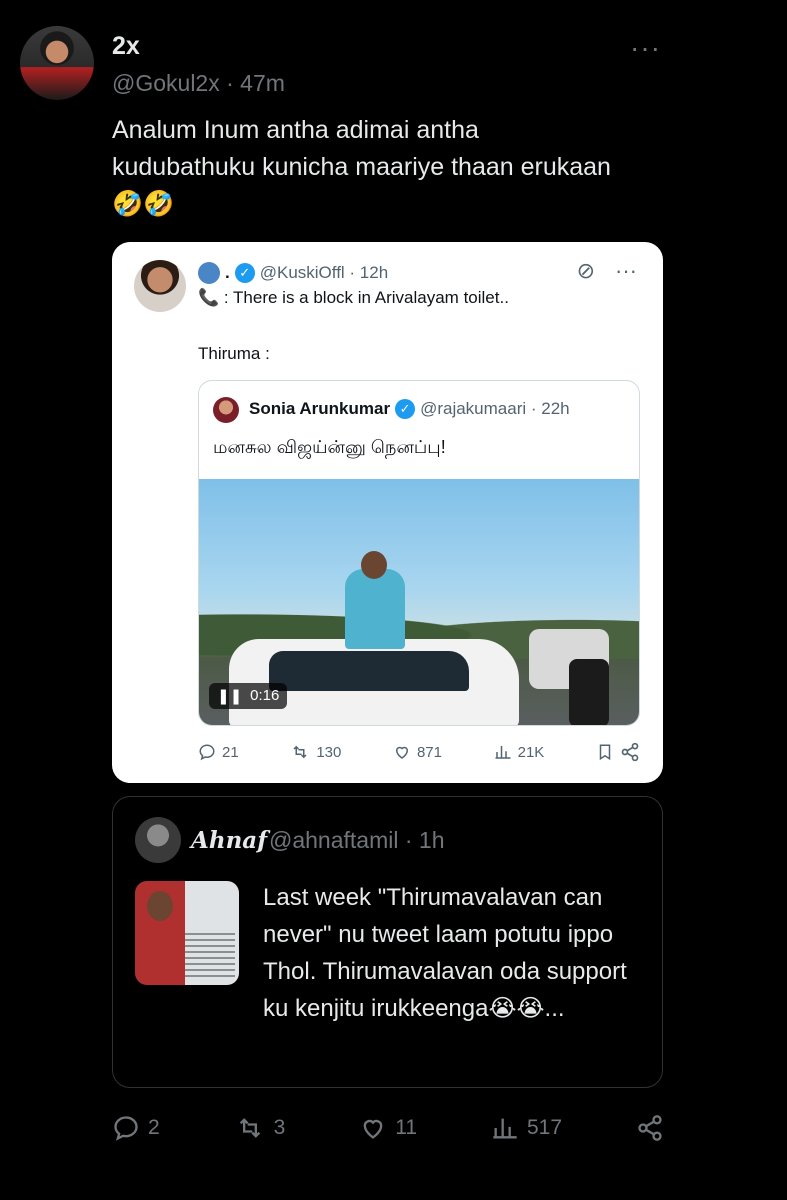 This screenshot has height=1200, width=787. What do you see at coordinates (329, 752) in the screenshot?
I see `screenshot-repost-count: 130` at bounding box center [329, 752].